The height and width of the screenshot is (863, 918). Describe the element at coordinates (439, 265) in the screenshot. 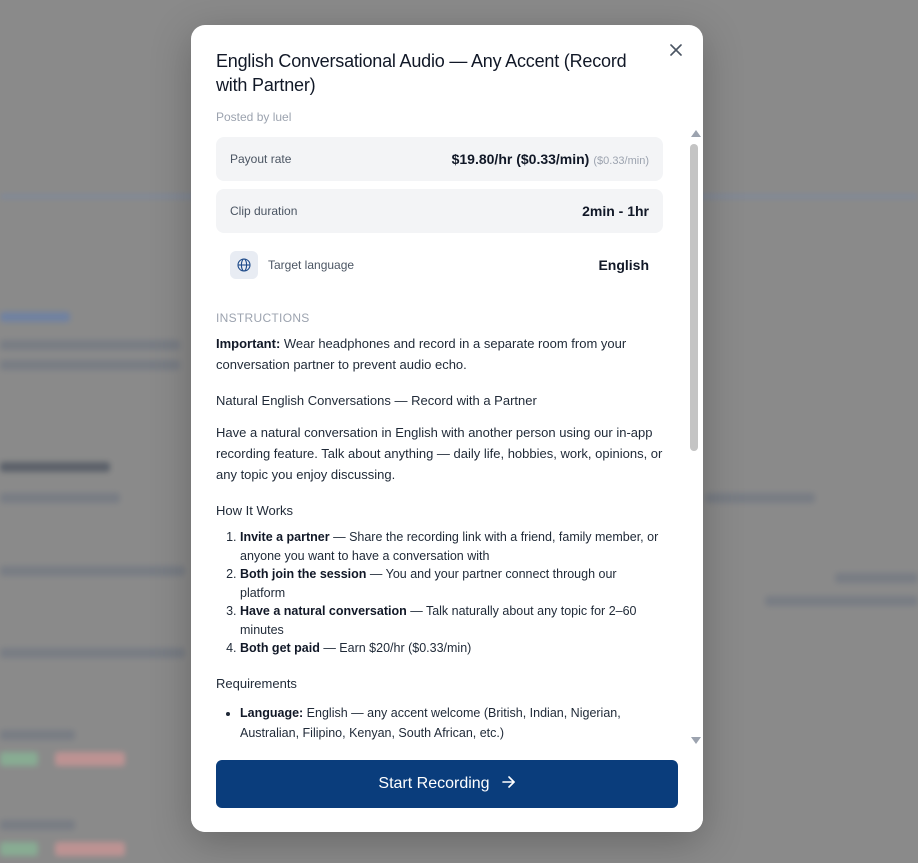

I see `target-language-row: Target language English` at that location.